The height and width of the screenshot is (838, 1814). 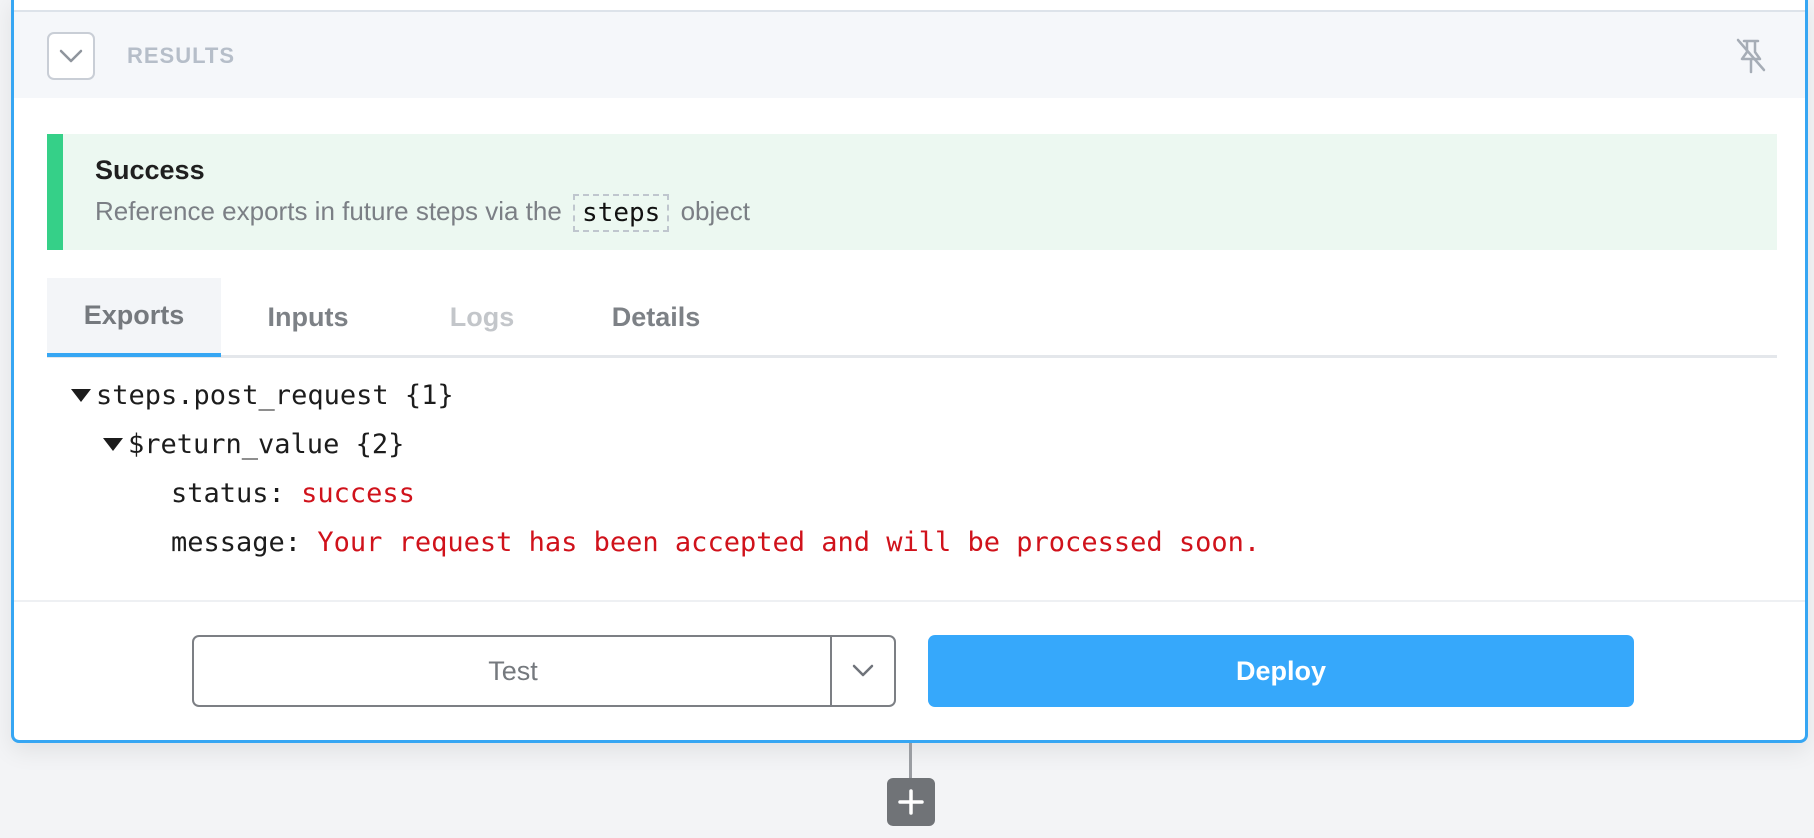 What do you see at coordinates (134, 317) in the screenshot?
I see `tab-exports: Exports` at bounding box center [134, 317].